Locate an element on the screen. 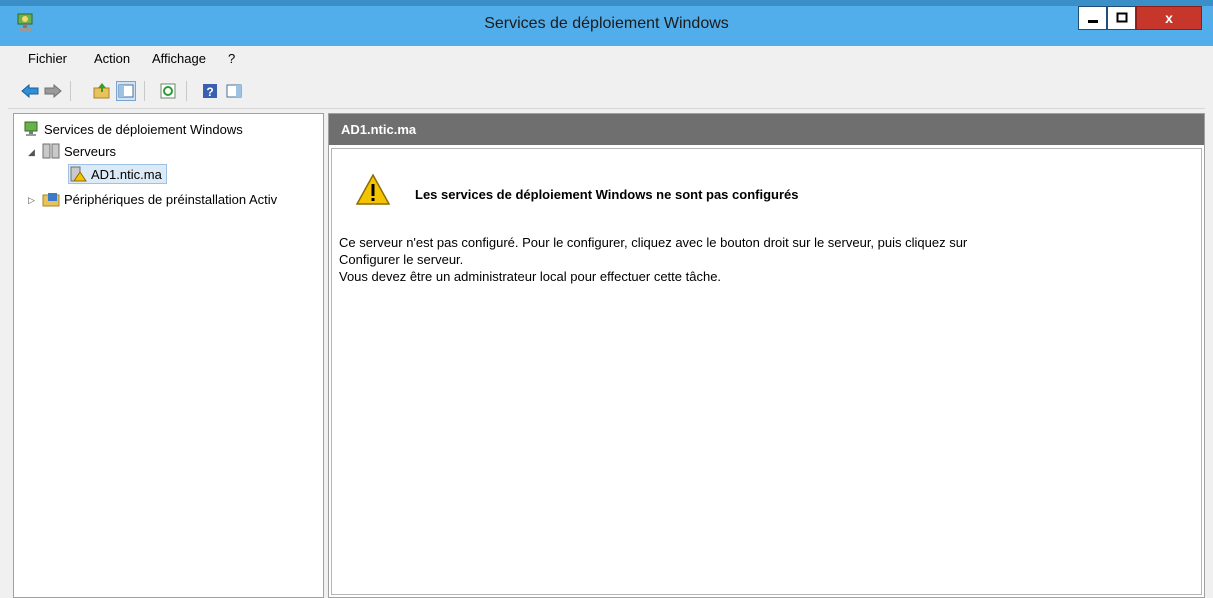 The image size is (1213, 598). maximize-button is located at coordinates (1121, 18).